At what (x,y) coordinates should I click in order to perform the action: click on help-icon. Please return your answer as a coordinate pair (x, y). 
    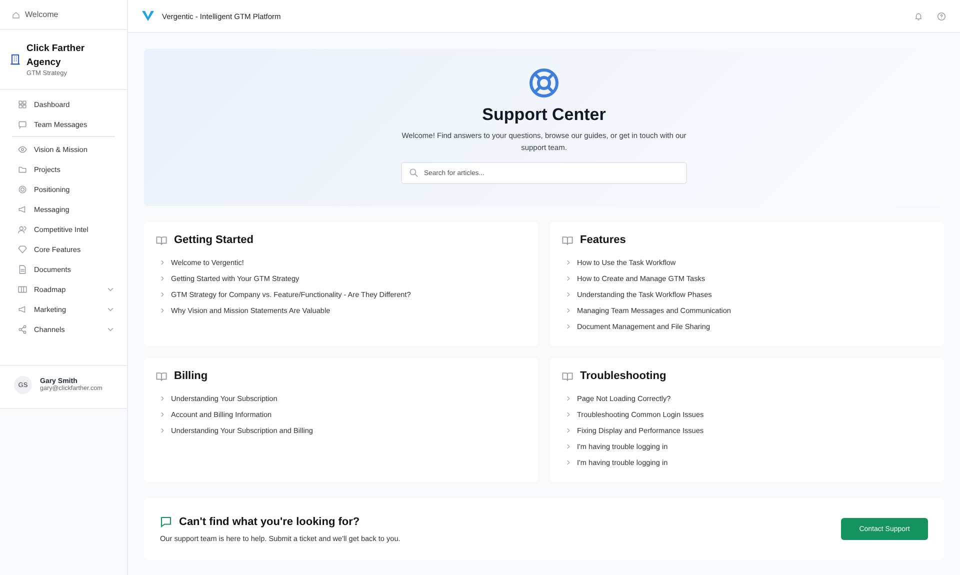
    Looking at the image, I should click on (941, 16).